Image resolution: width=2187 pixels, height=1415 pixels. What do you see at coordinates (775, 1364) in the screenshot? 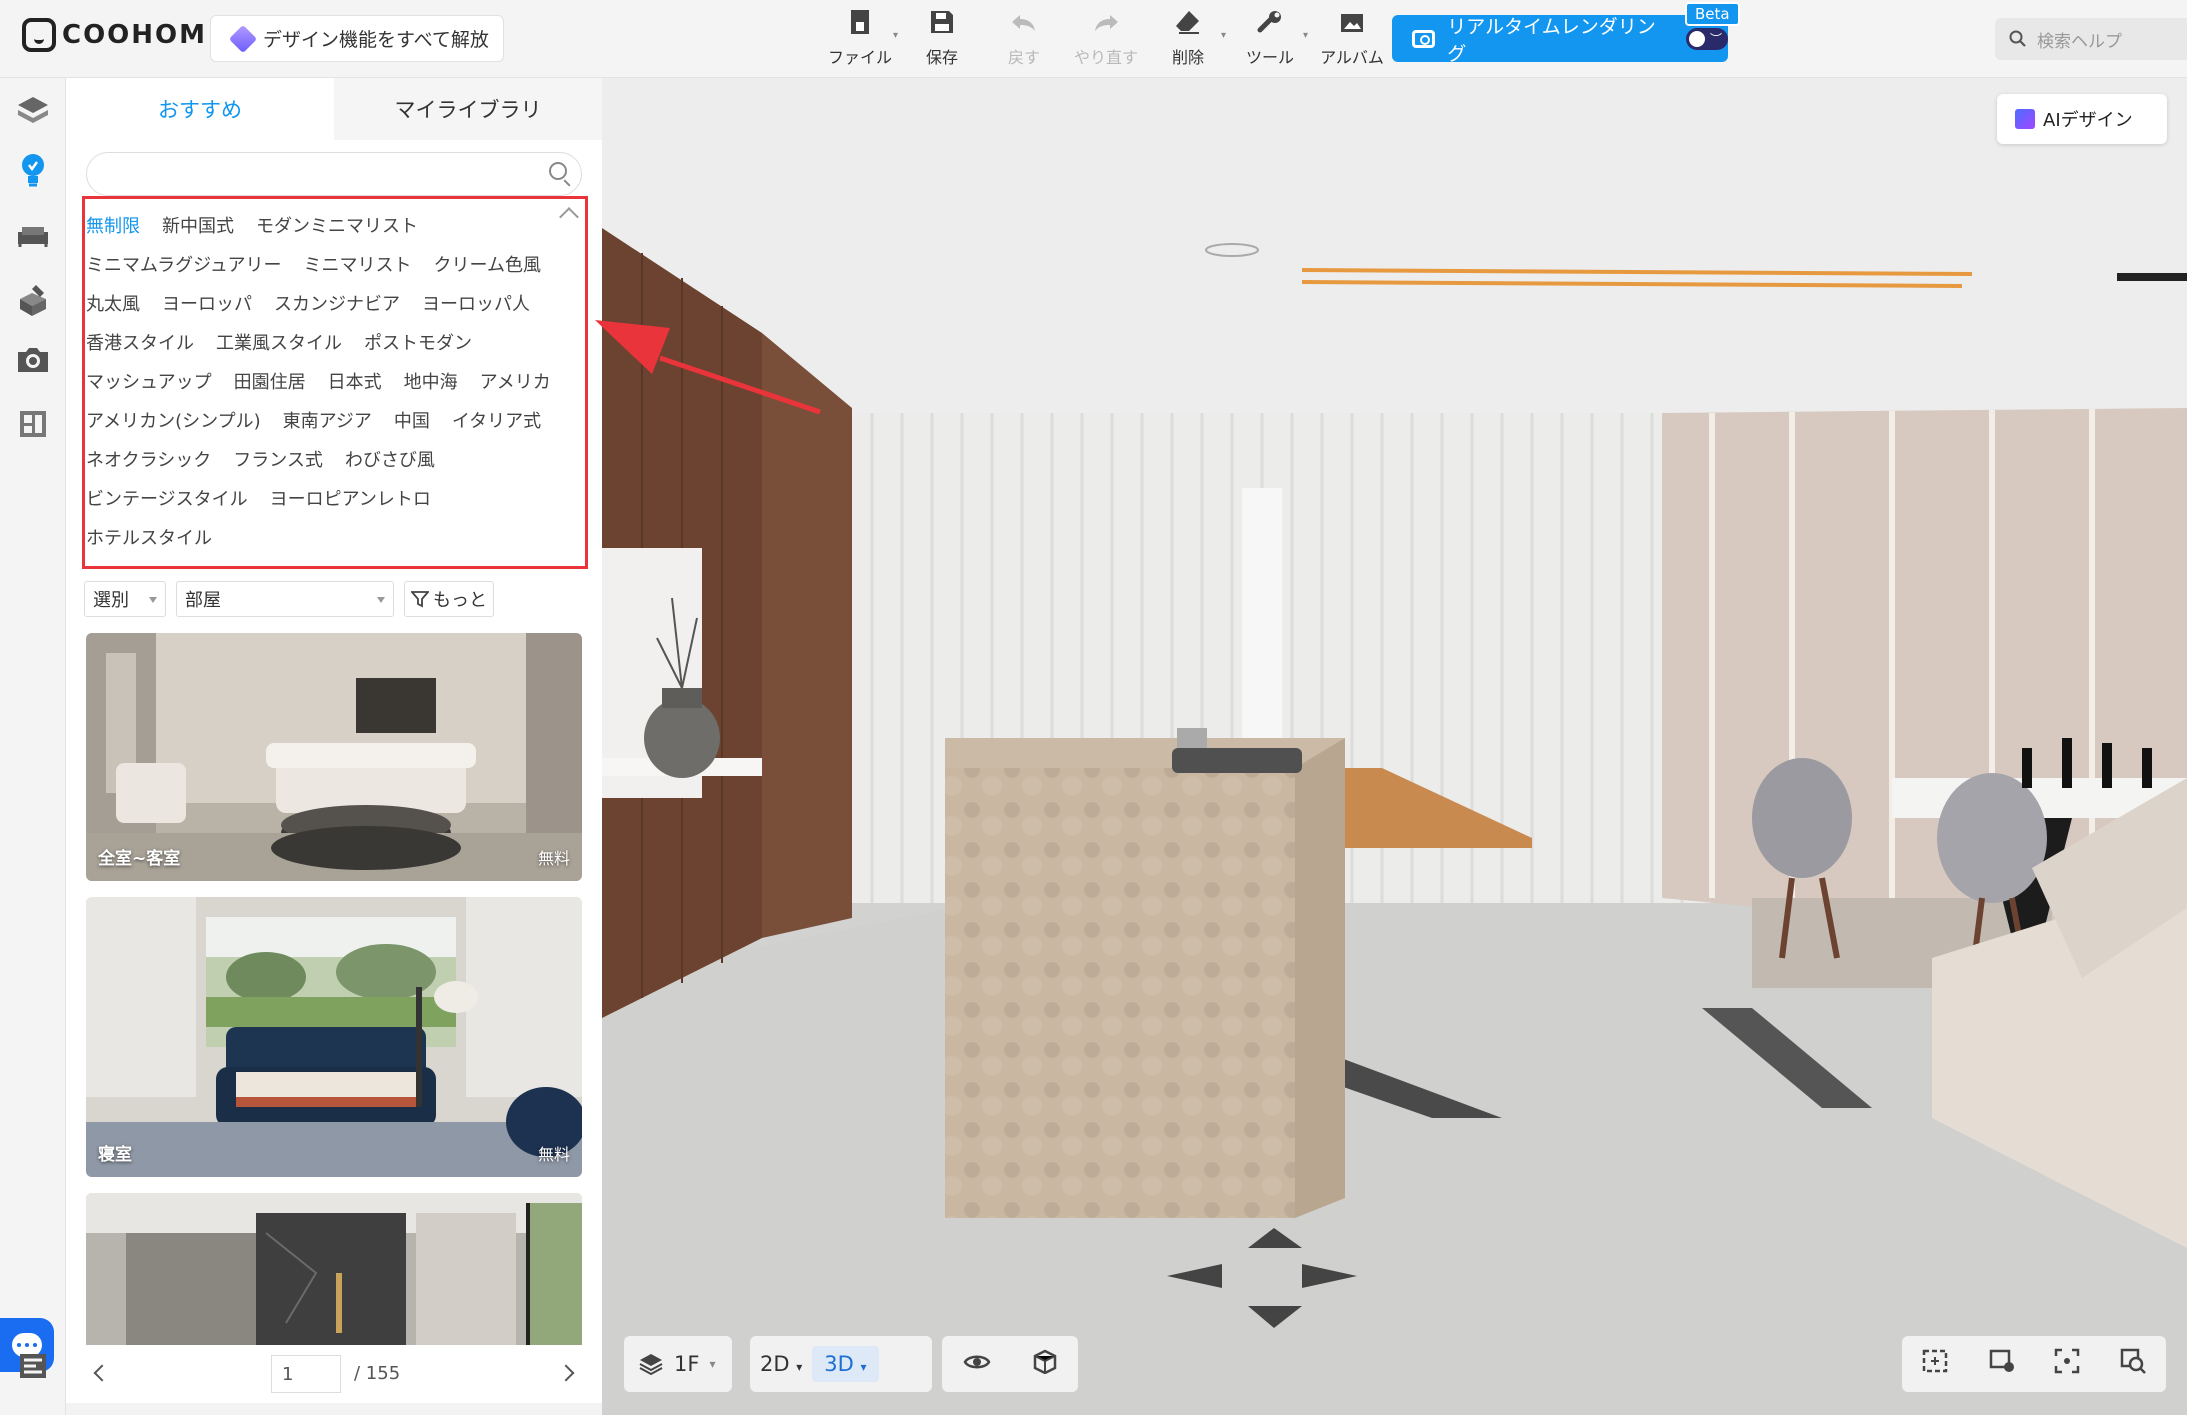
I see `view-2d-label: 2D` at bounding box center [775, 1364].